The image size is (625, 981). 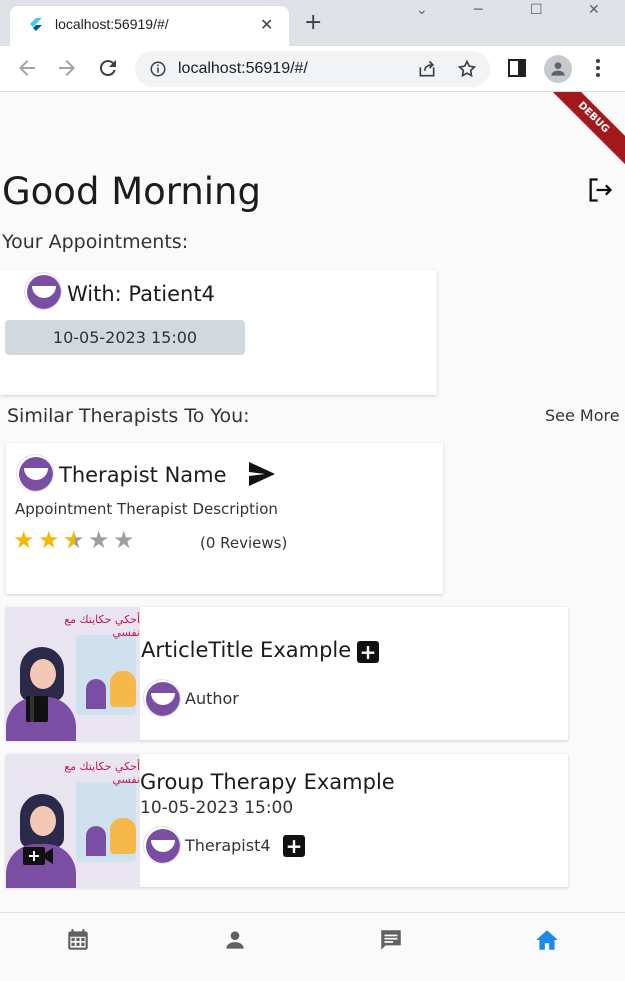 I want to click on more-menu-icon, so click(x=598, y=68).